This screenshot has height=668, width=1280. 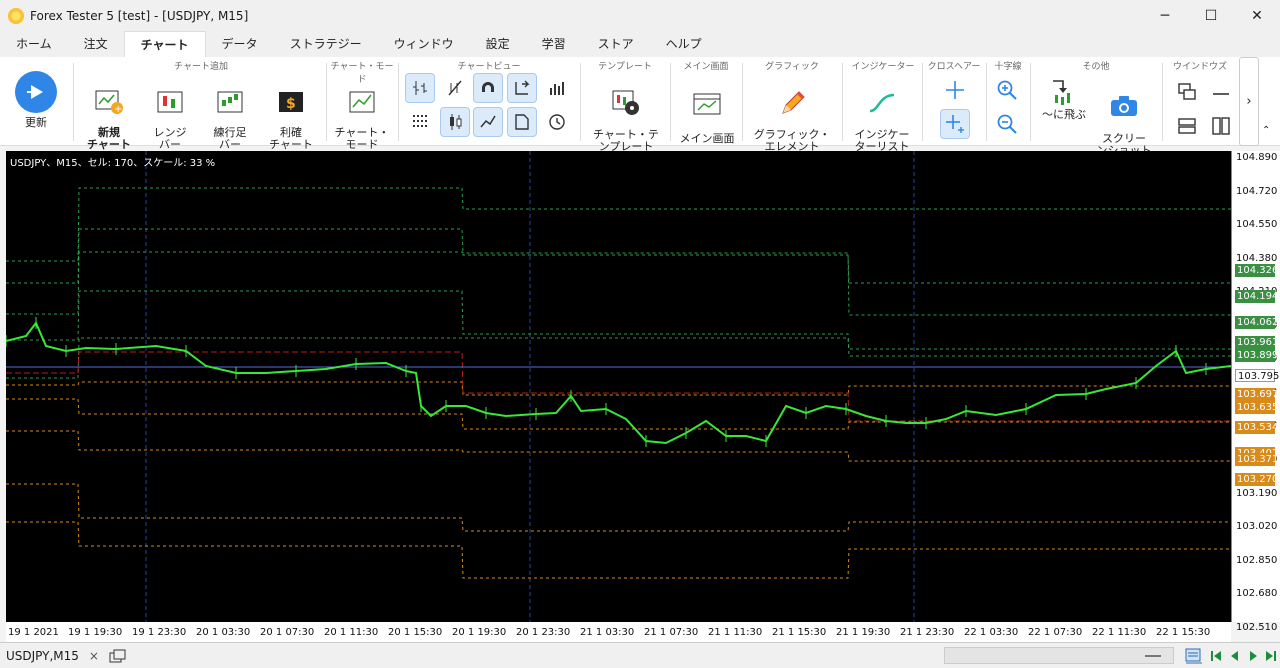 What do you see at coordinates (170, 102) in the screenshot?
I see `renko-icon` at bounding box center [170, 102].